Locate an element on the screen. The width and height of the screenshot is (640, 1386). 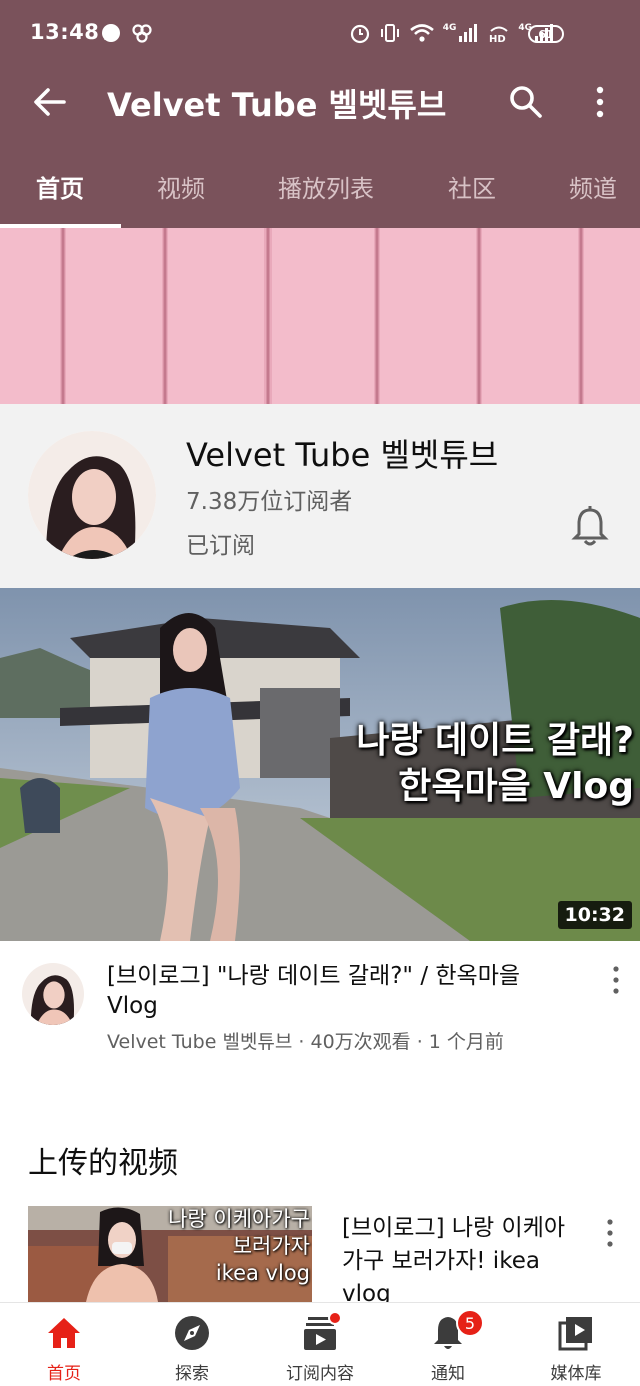
subscriptions-new-dot is located at coordinates (335, 1318).